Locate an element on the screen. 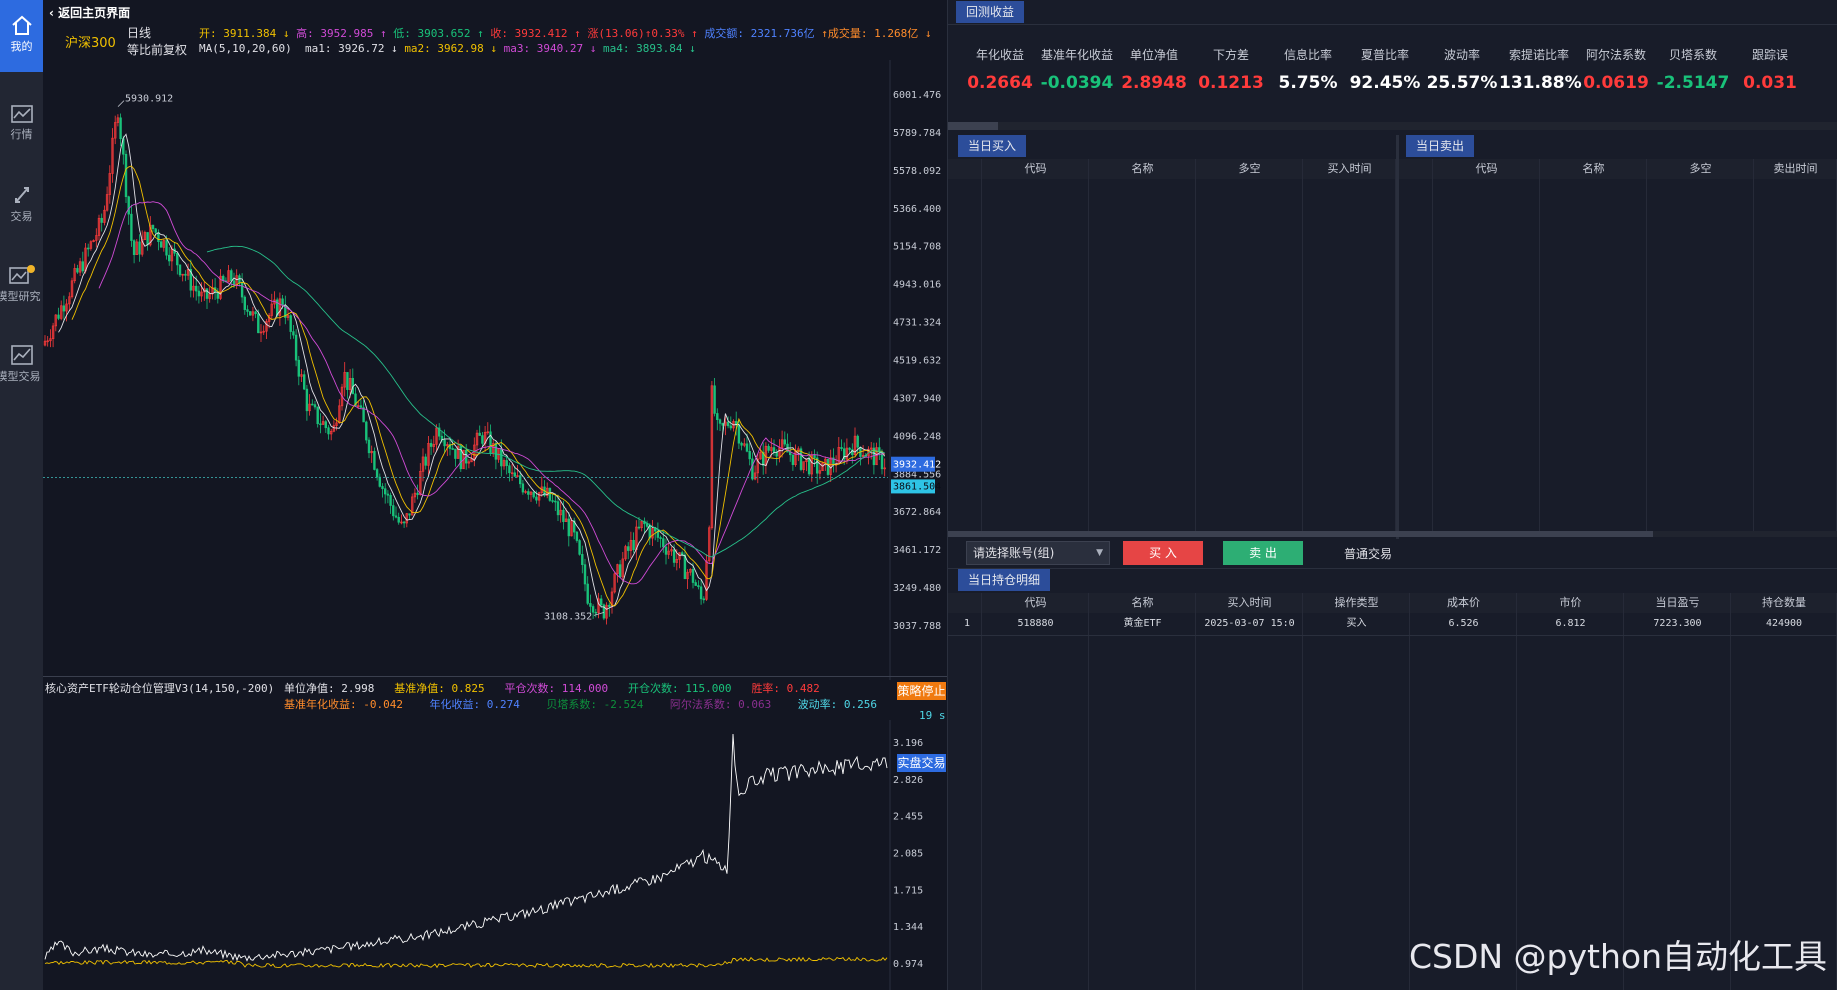 This screenshot has height=990, width=1837. back-button: ‹ 返回主页界面 is located at coordinates (89, 12).